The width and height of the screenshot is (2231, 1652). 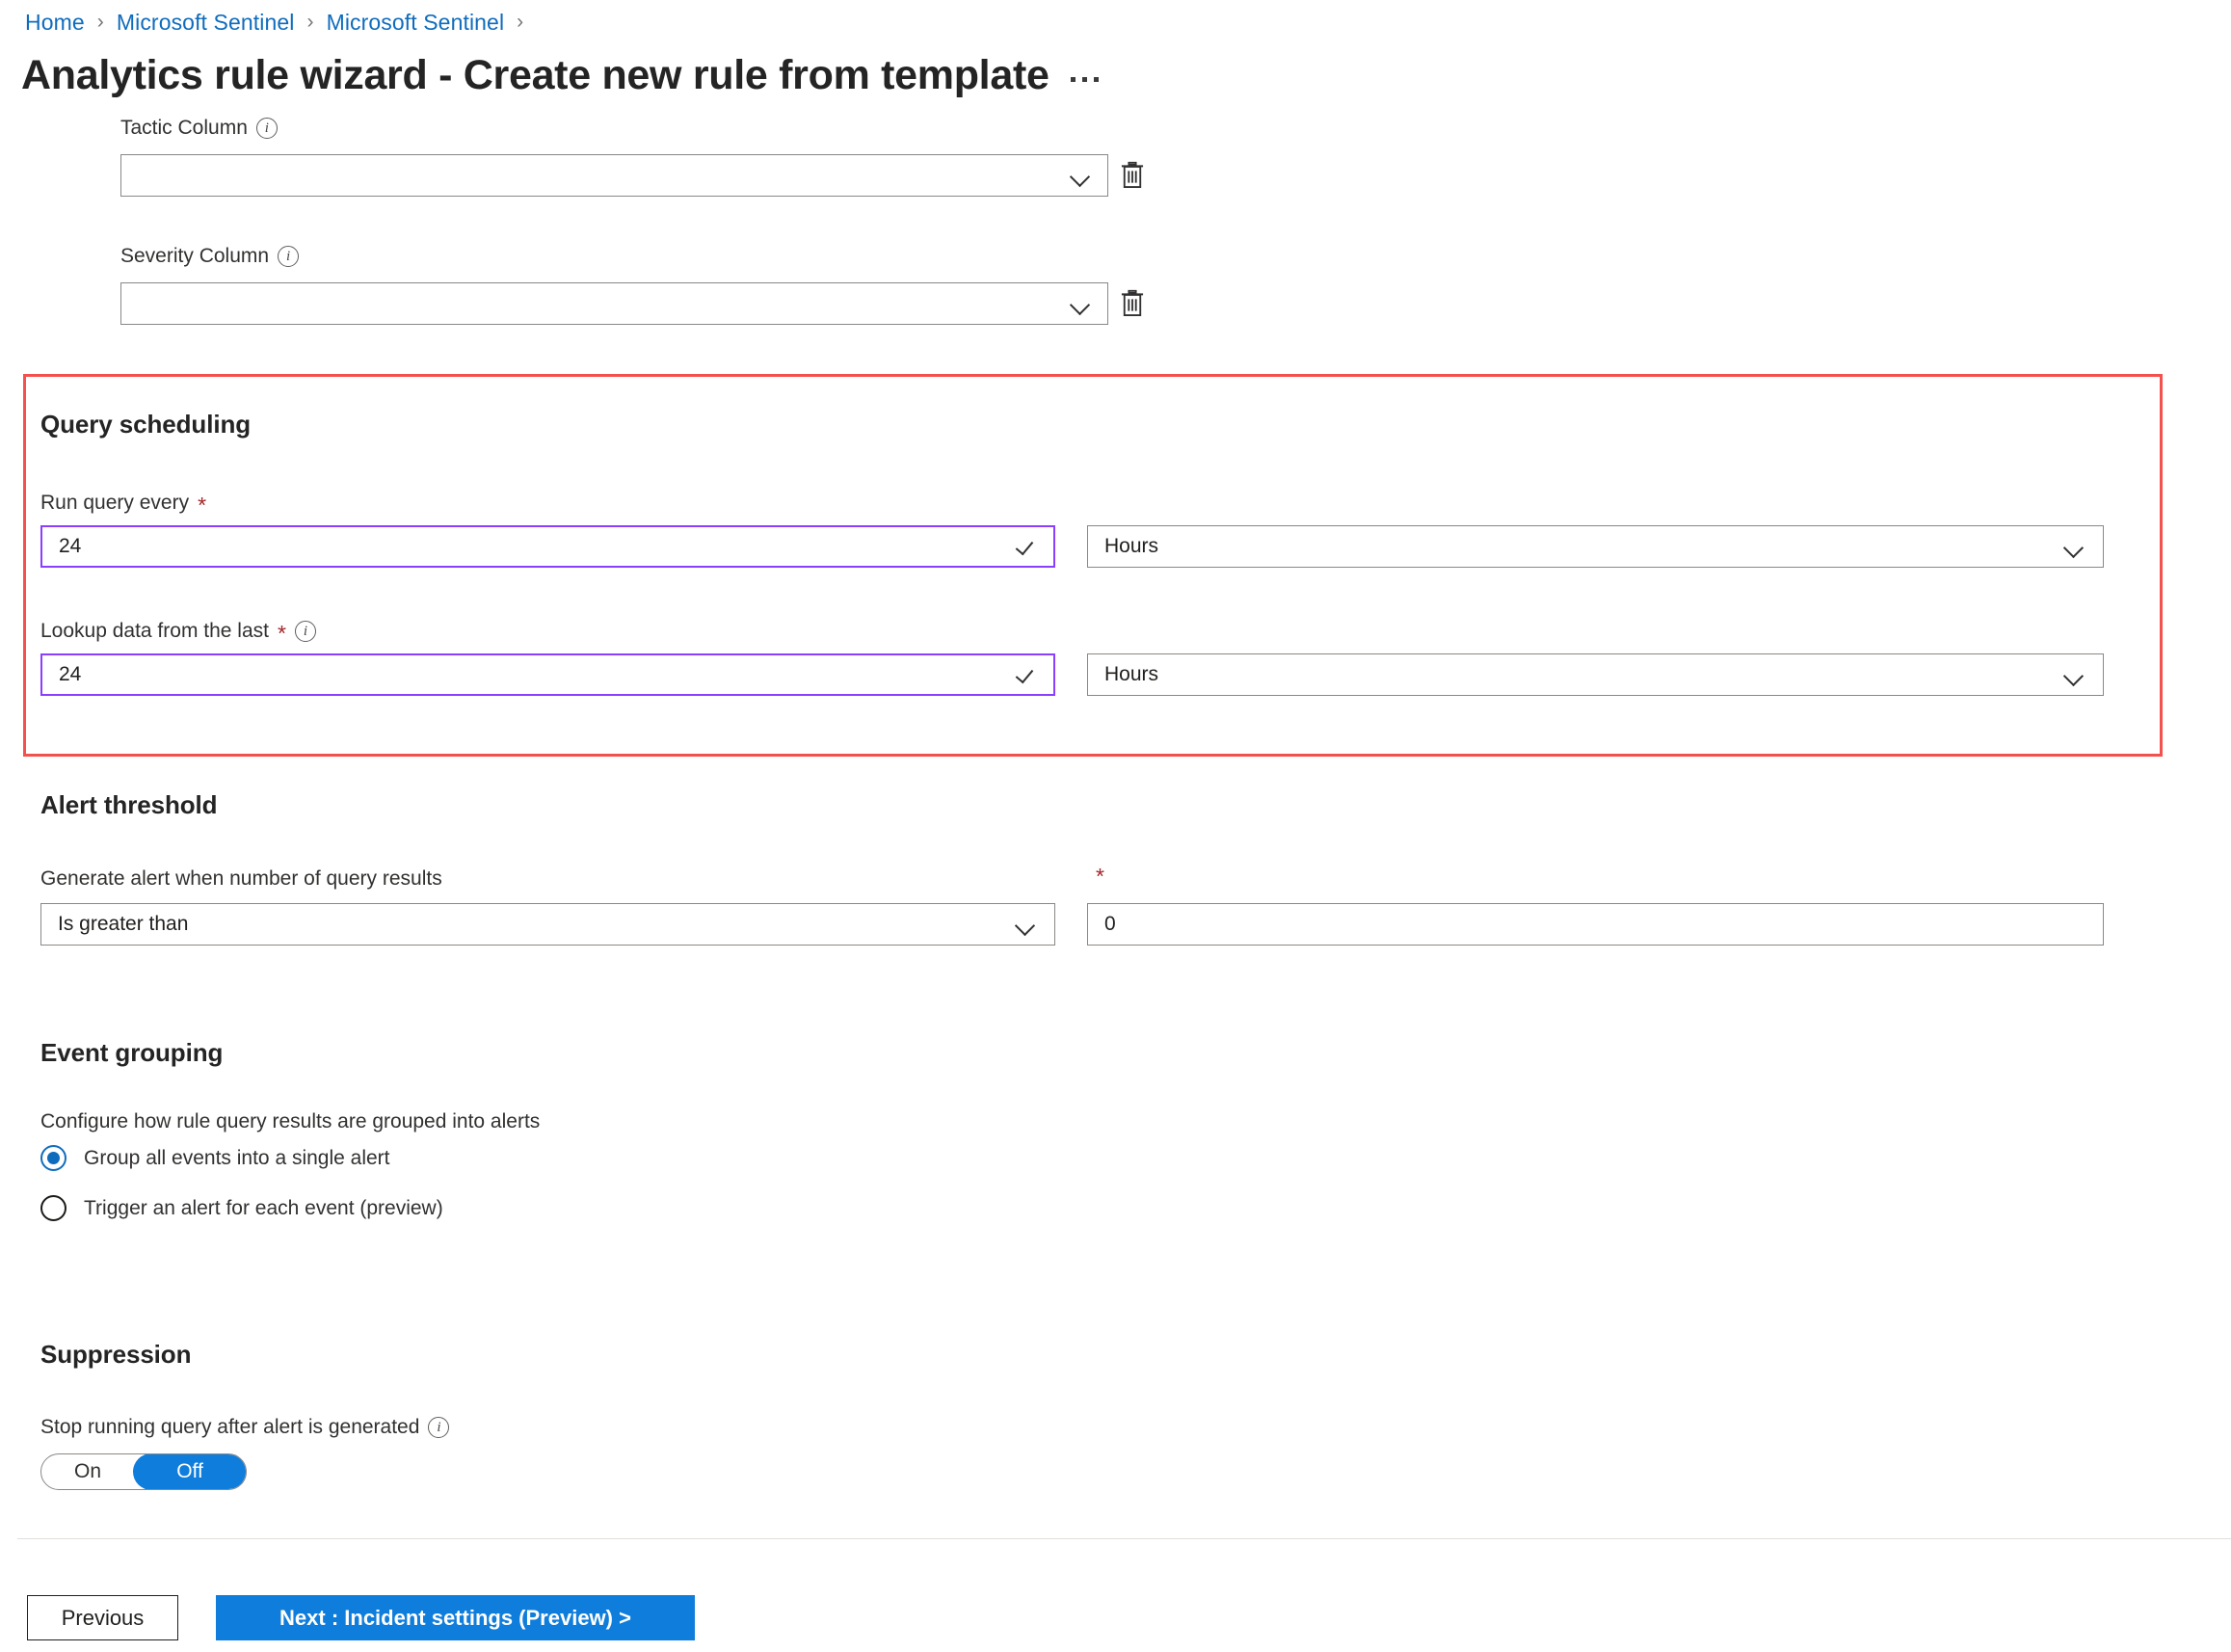 What do you see at coordinates (146, 425) in the screenshot?
I see `query-scheduling-heading: Query scheduling` at bounding box center [146, 425].